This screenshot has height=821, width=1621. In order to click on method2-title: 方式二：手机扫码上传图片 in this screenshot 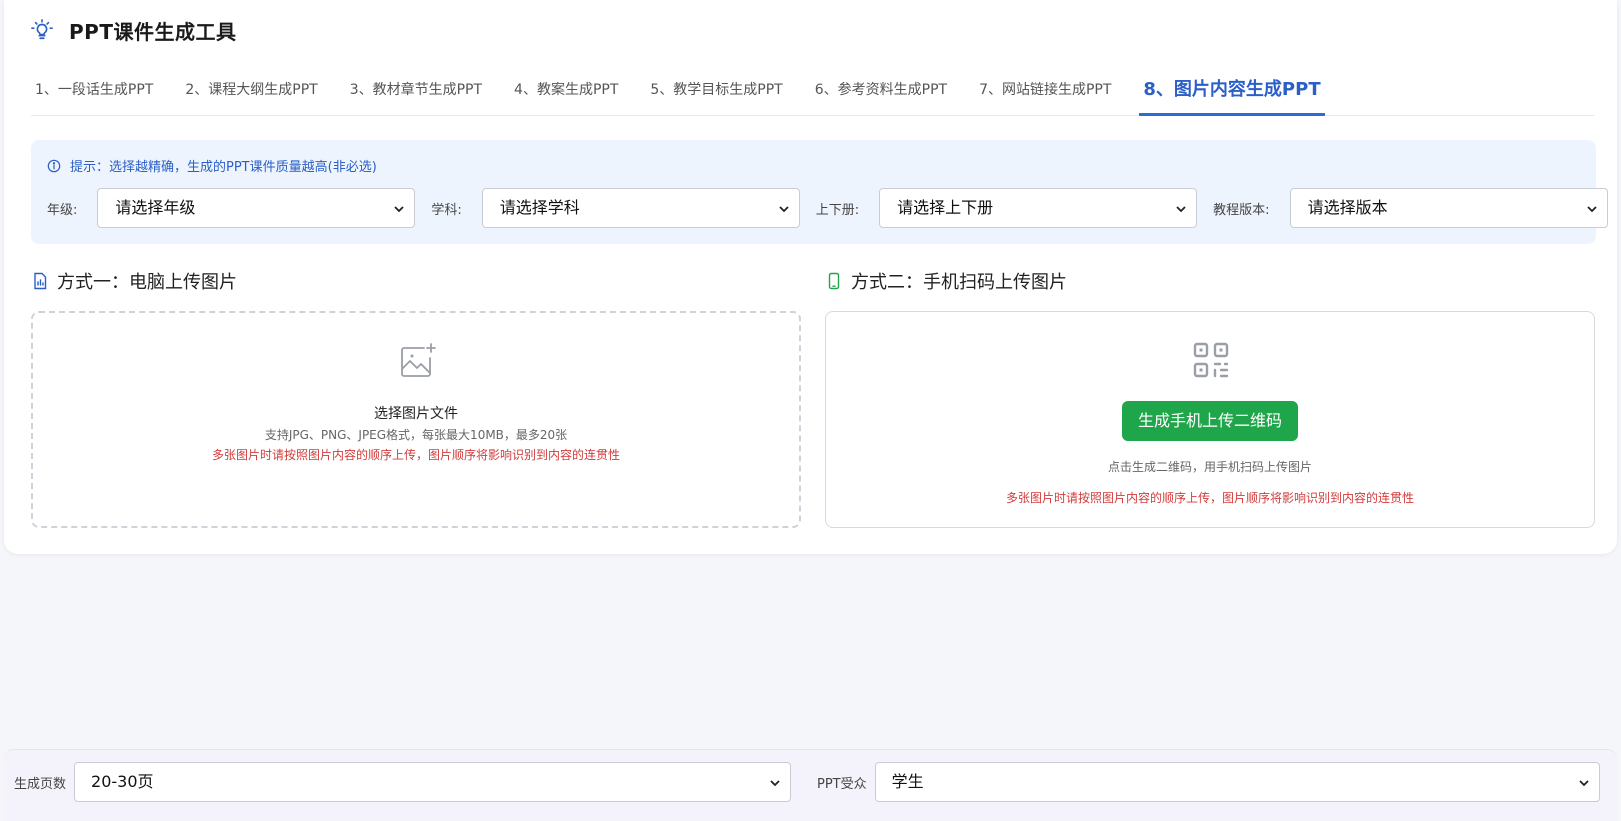, I will do `click(946, 281)`.